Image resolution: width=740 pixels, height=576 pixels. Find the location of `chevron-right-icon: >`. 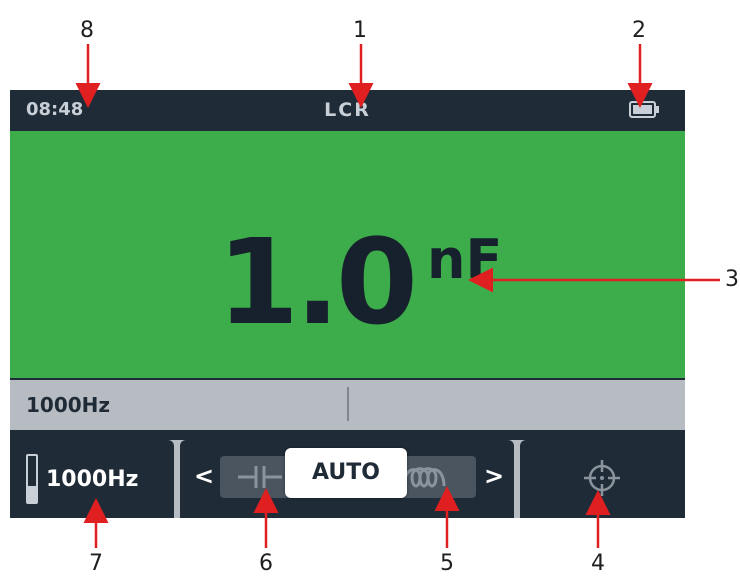

chevron-right-icon: > is located at coordinates (494, 476).